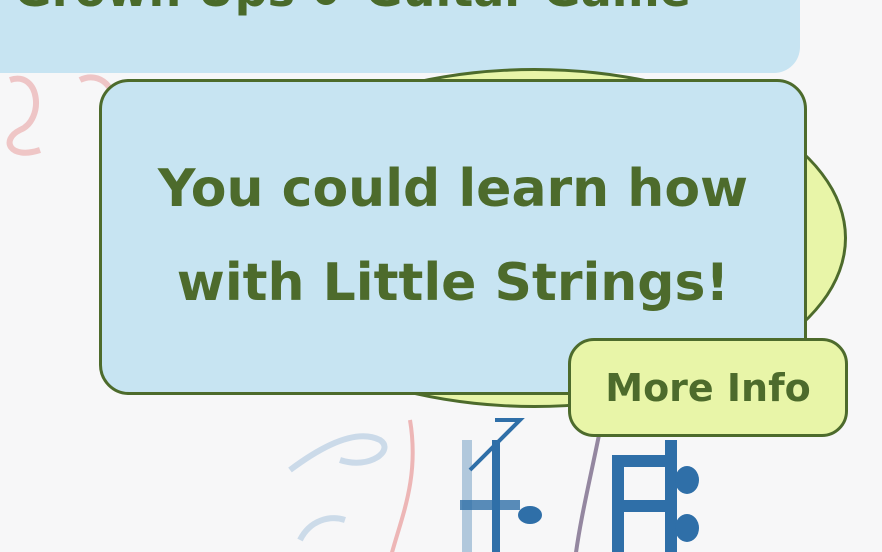 The image size is (882, 552). I want to click on promo-line-1: You could learn how, so click(453, 189).